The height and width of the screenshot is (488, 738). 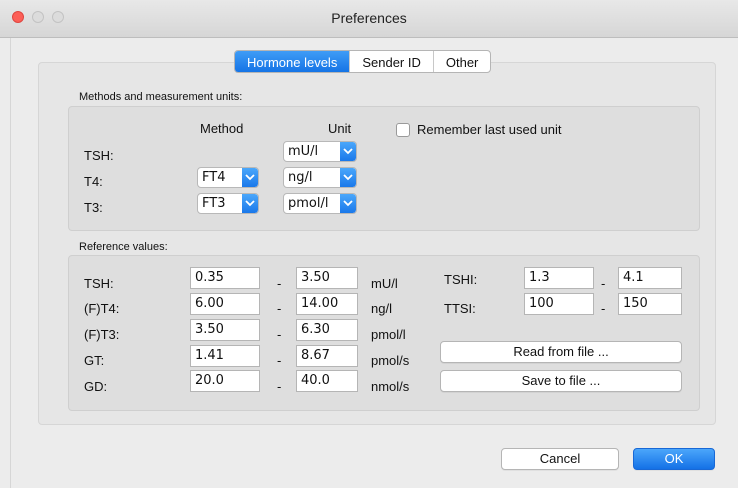 I want to click on t3-method-value: FT3, so click(x=214, y=203).